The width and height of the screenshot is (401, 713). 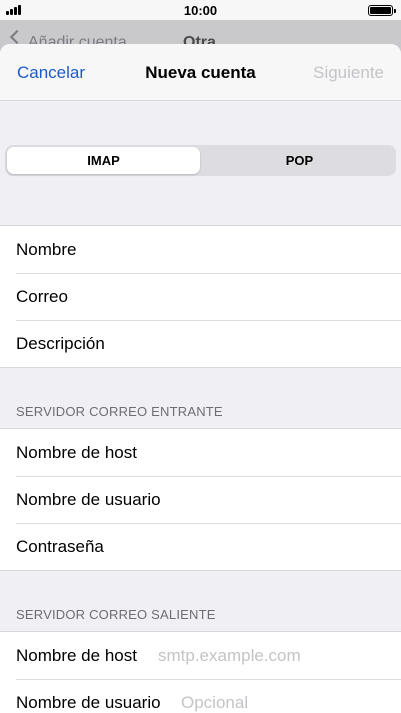 What do you see at coordinates (348, 73) in the screenshot?
I see `next-button: Siguiente` at bounding box center [348, 73].